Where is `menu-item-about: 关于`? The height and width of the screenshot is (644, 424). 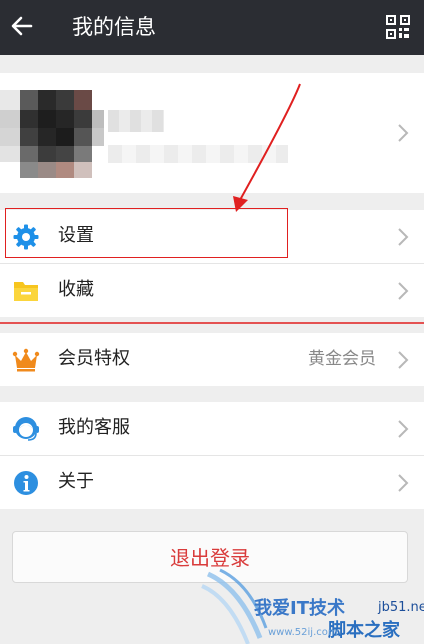 menu-item-about: 关于 is located at coordinates (212, 482).